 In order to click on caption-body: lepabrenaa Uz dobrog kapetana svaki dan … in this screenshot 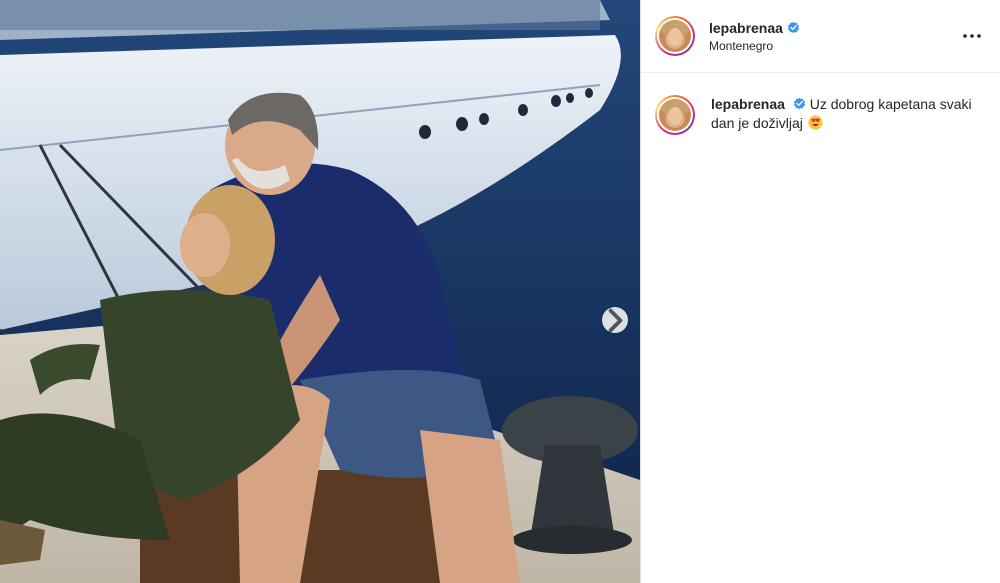, I will do `click(846, 115)`.